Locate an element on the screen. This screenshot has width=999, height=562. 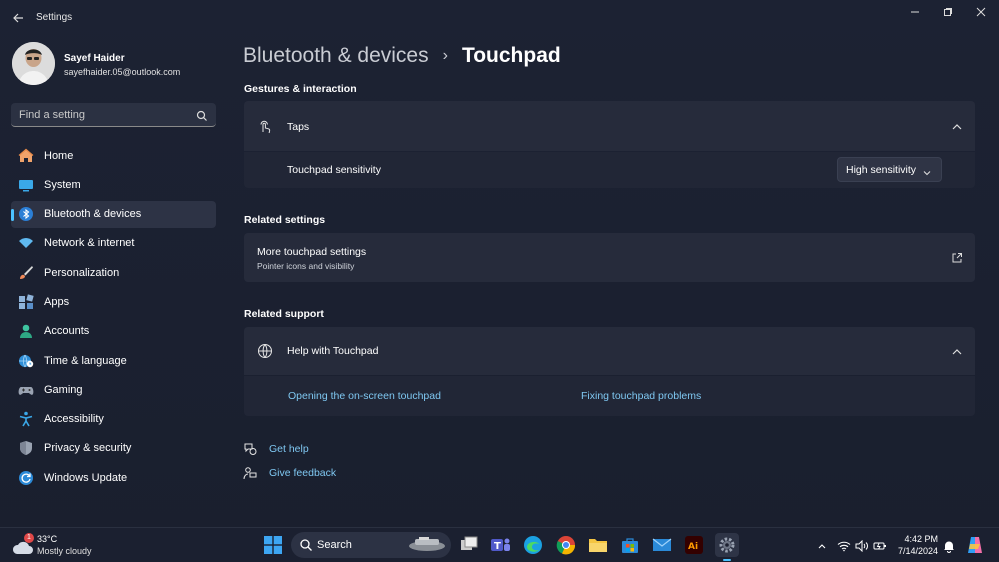
give-feedback-label: Give feedback is located at coordinates (303, 473).